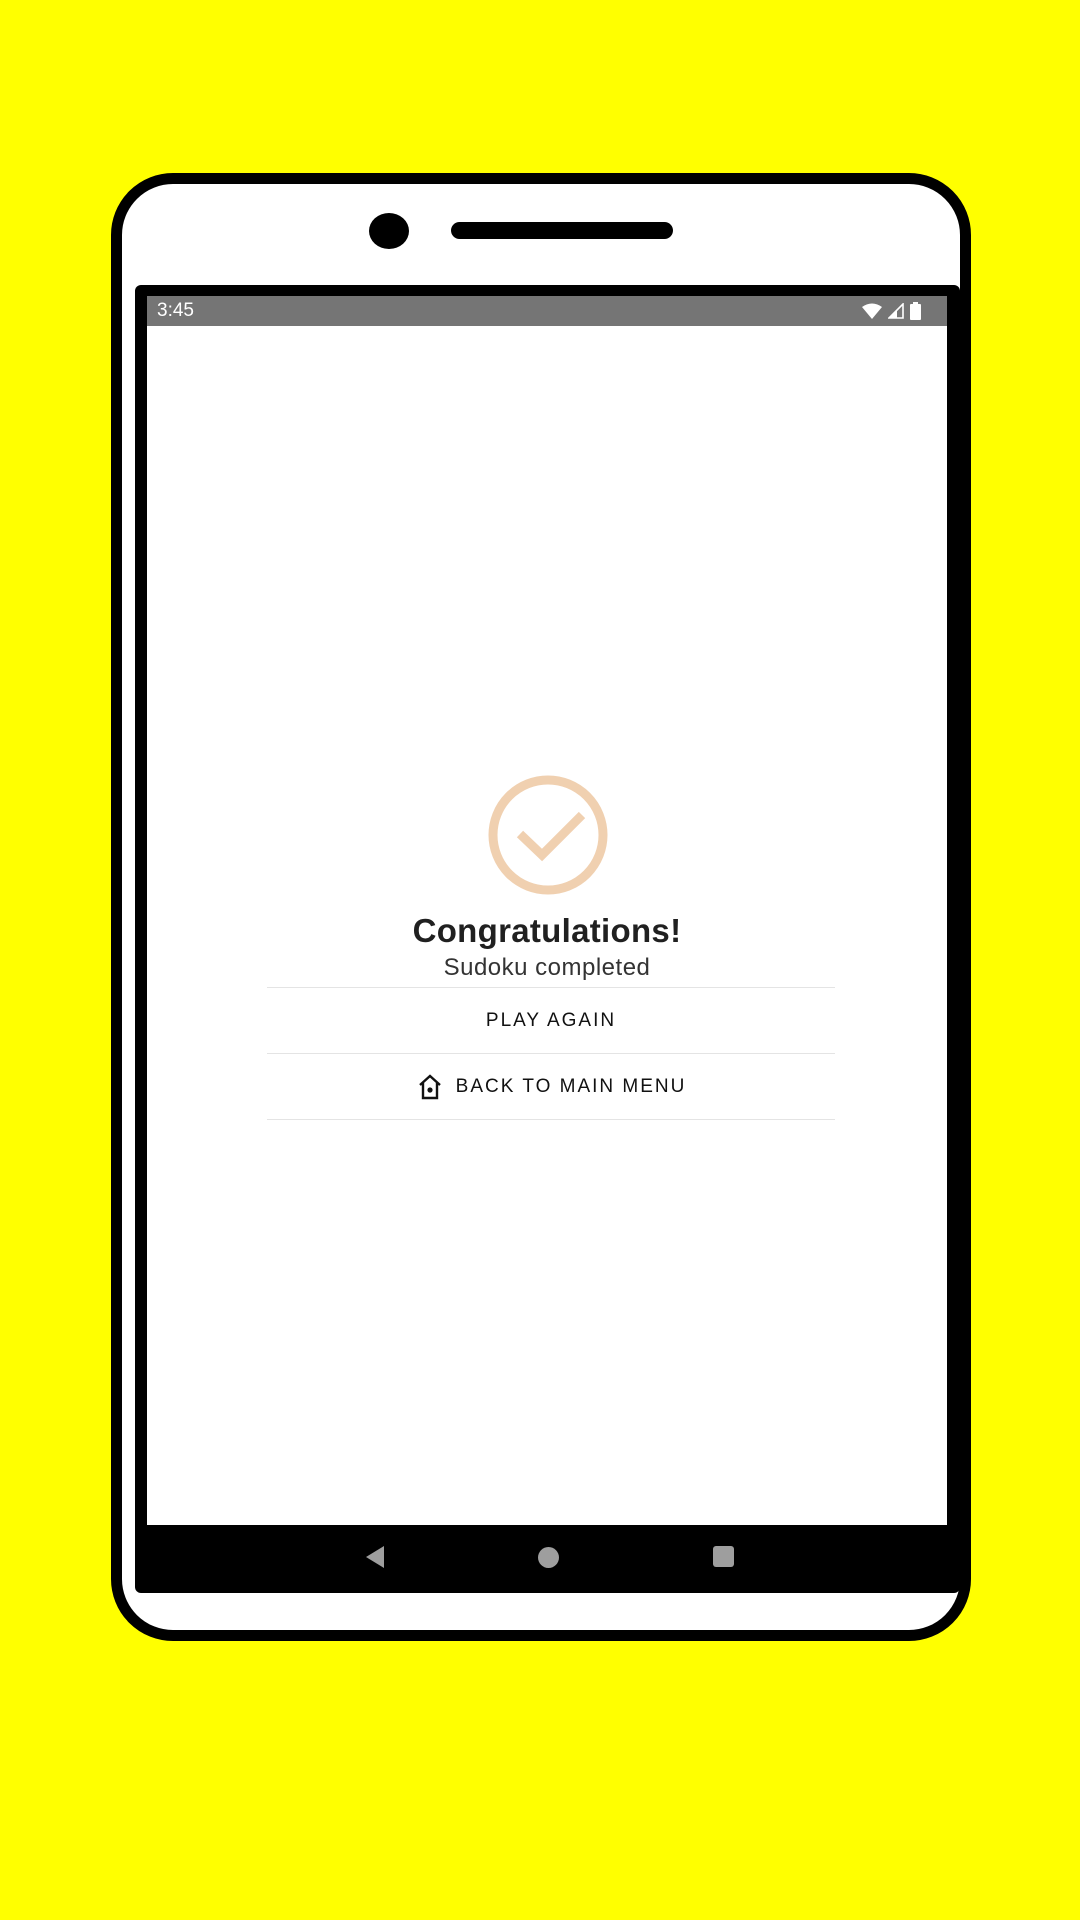 The height and width of the screenshot is (1920, 1080). What do you see at coordinates (915, 311) in the screenshot?
I see `battery-icon` at bounding box center [915, 311].